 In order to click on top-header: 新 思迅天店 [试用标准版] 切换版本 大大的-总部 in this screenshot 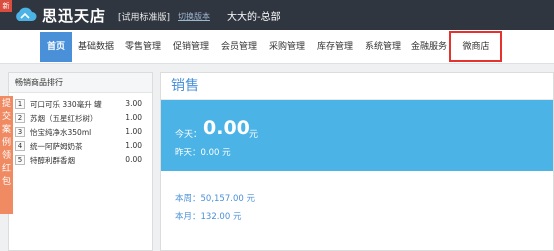, I will do `click(277, 15)`.